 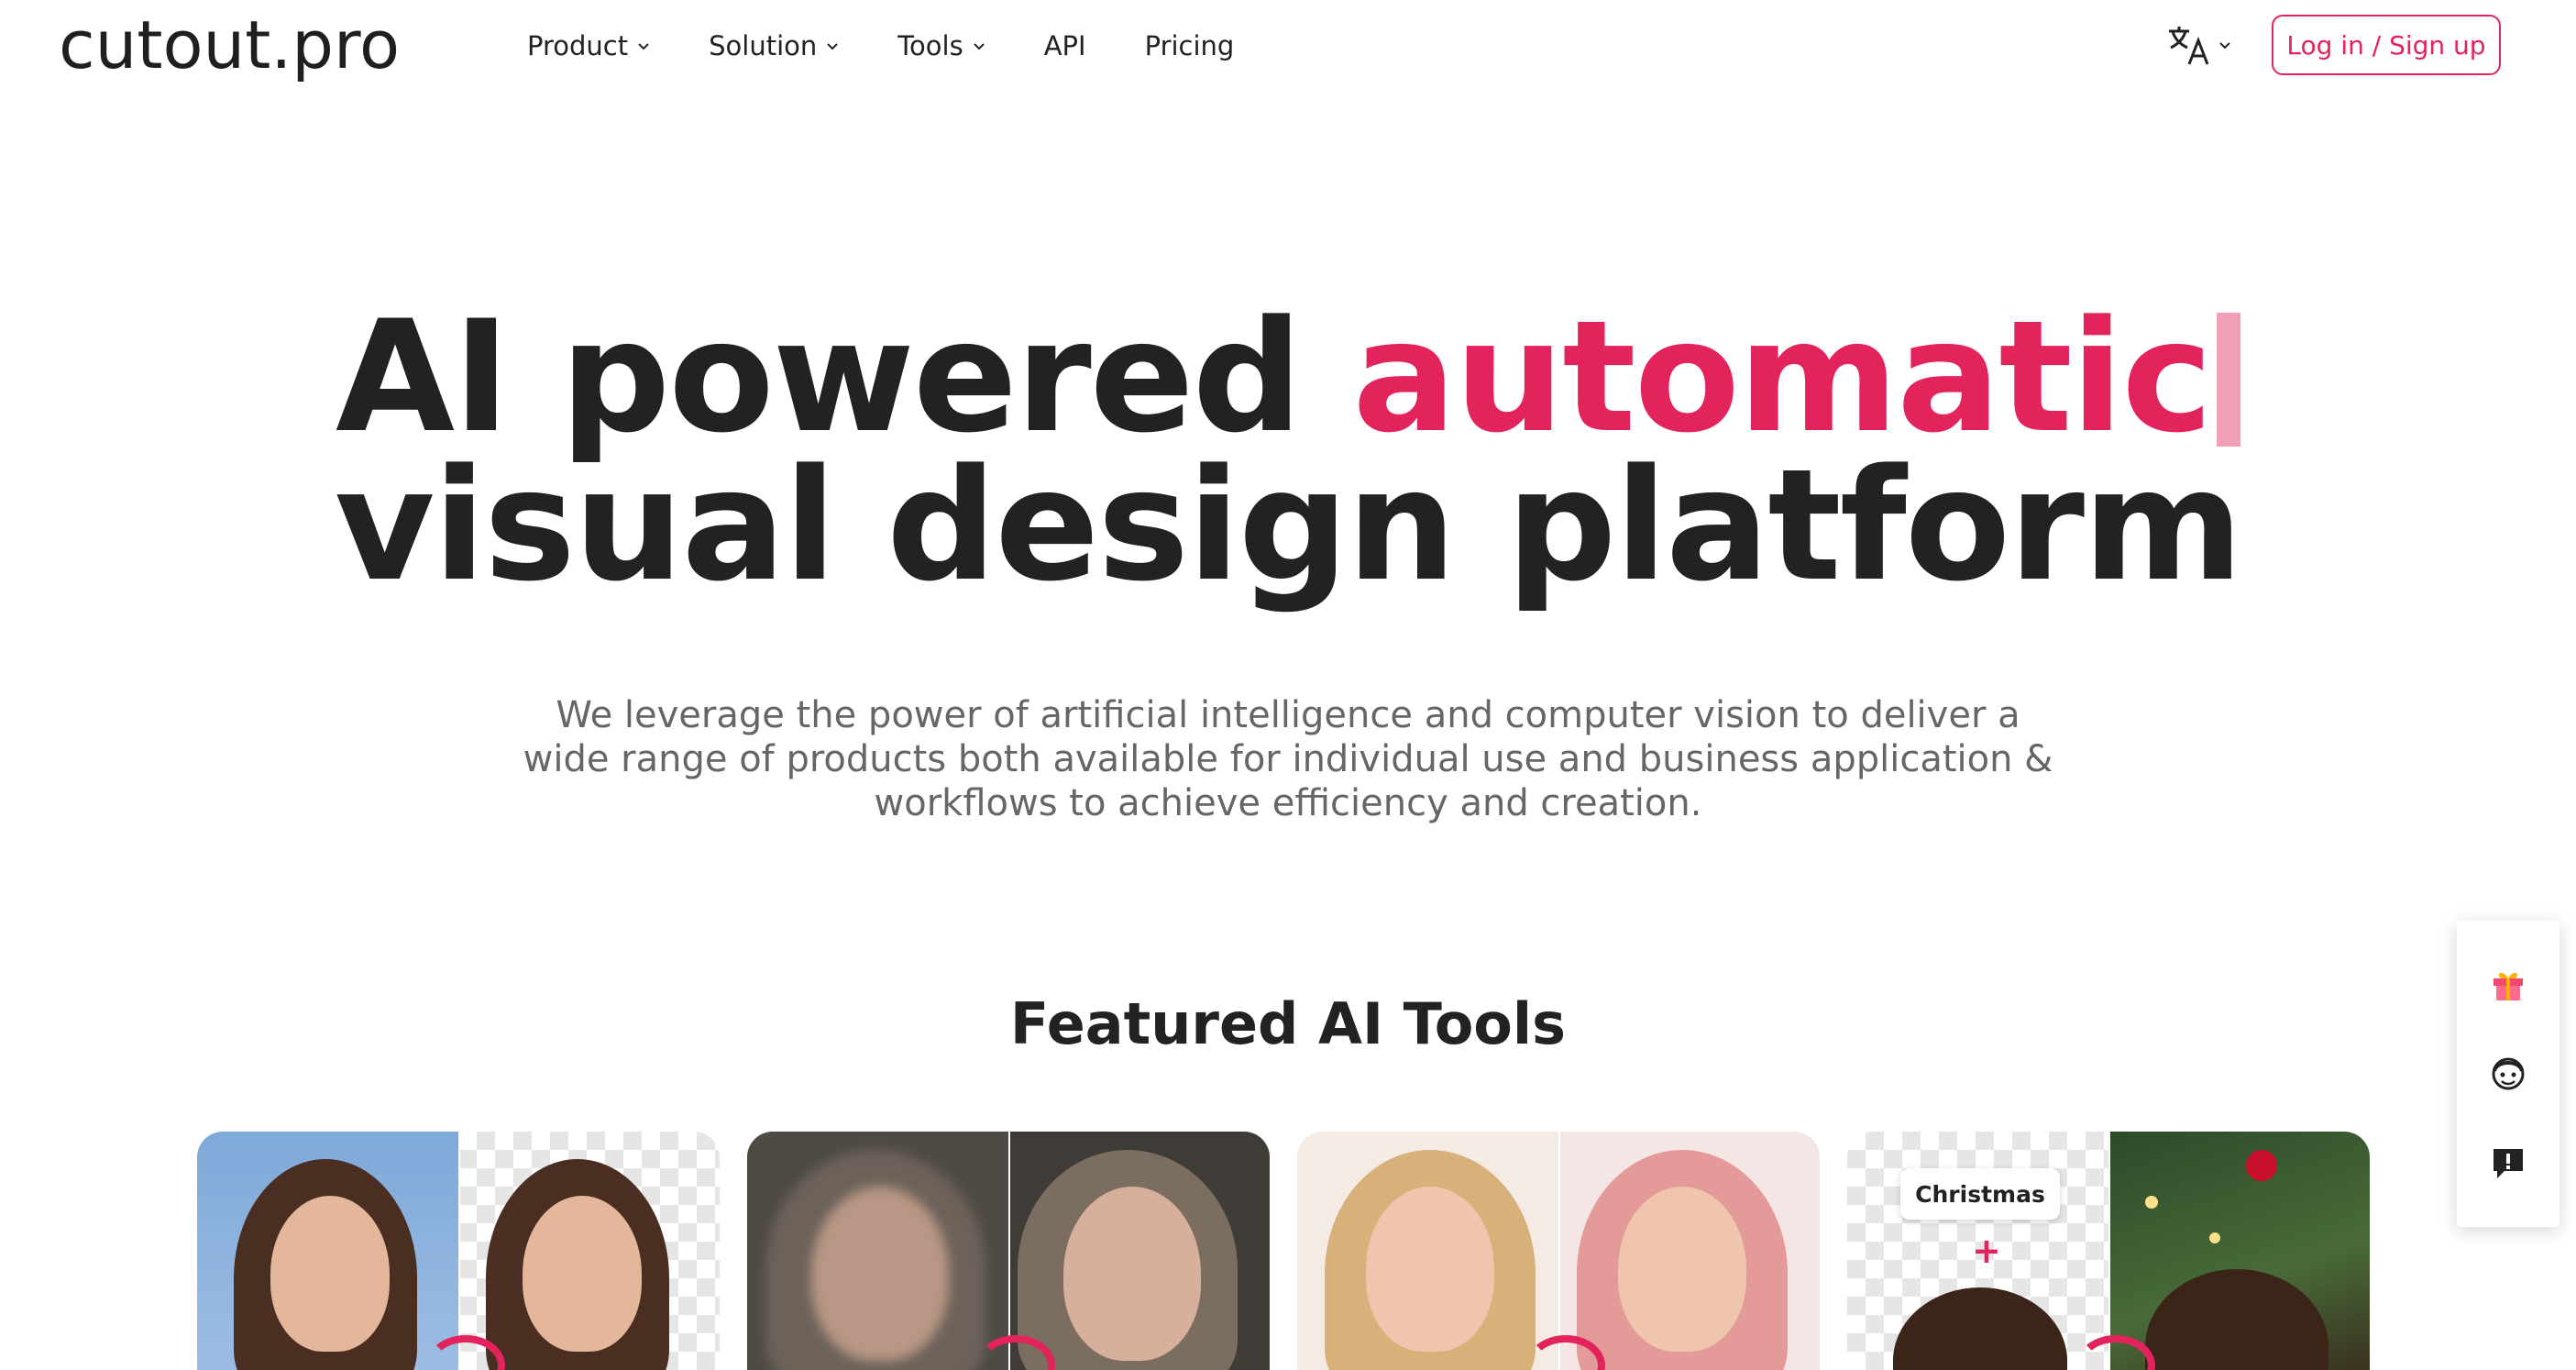 I want to click on nav-product-label: Product, so click(x=578, y=45).